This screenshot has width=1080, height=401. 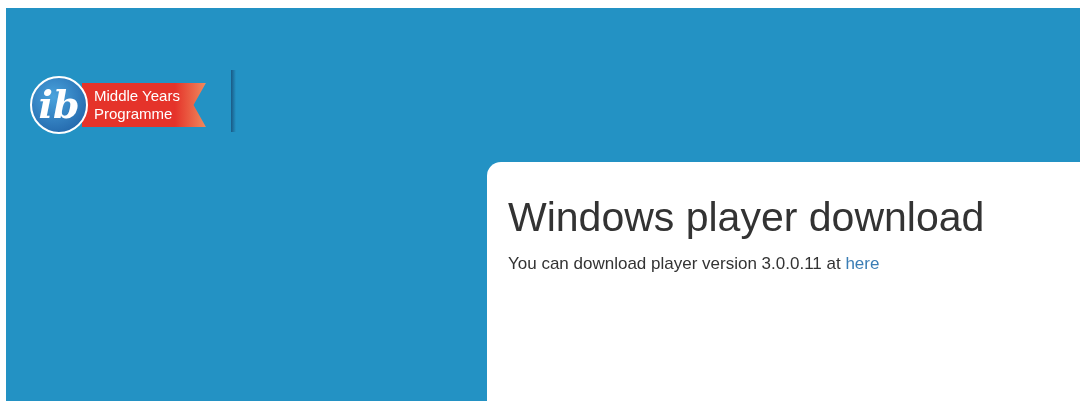 What do you see at coordinates (144, 105) in the screenshot?
I see `logo-ribbon: Middle Years Programme` at bounding box center [144, 105].